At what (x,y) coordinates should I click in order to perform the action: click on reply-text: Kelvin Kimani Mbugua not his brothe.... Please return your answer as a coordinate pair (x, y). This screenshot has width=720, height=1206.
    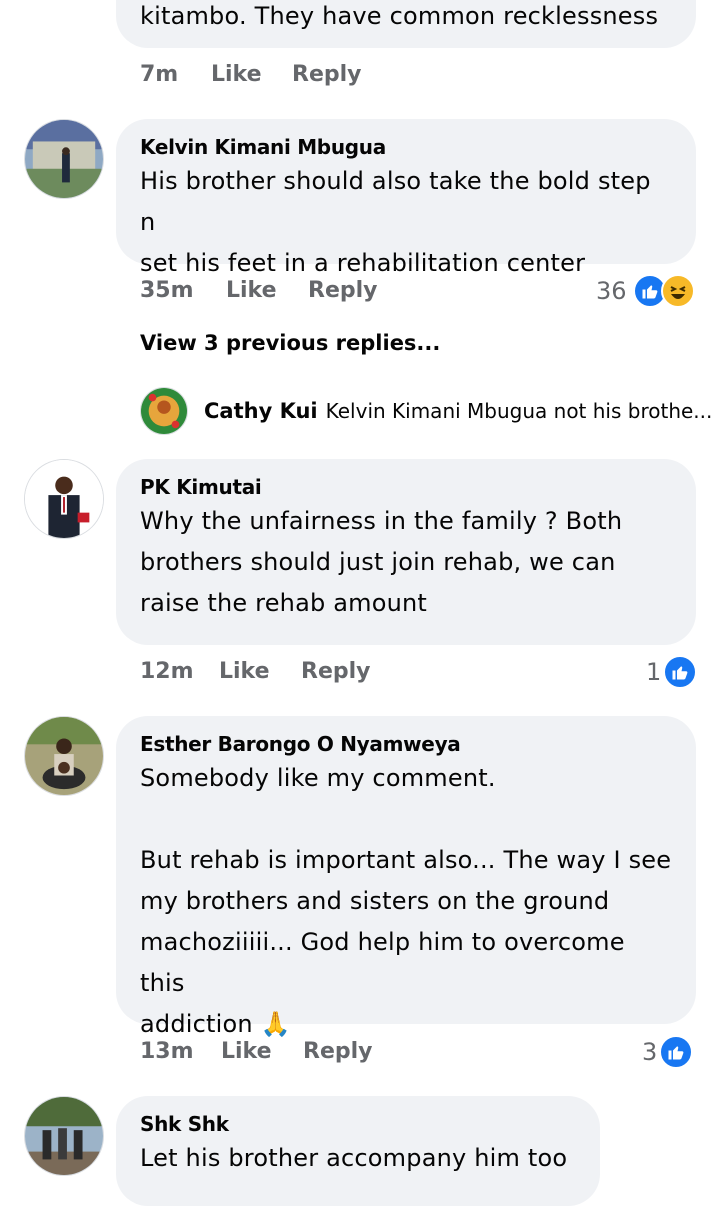
    Looking at the image, I should click on (519, 411).